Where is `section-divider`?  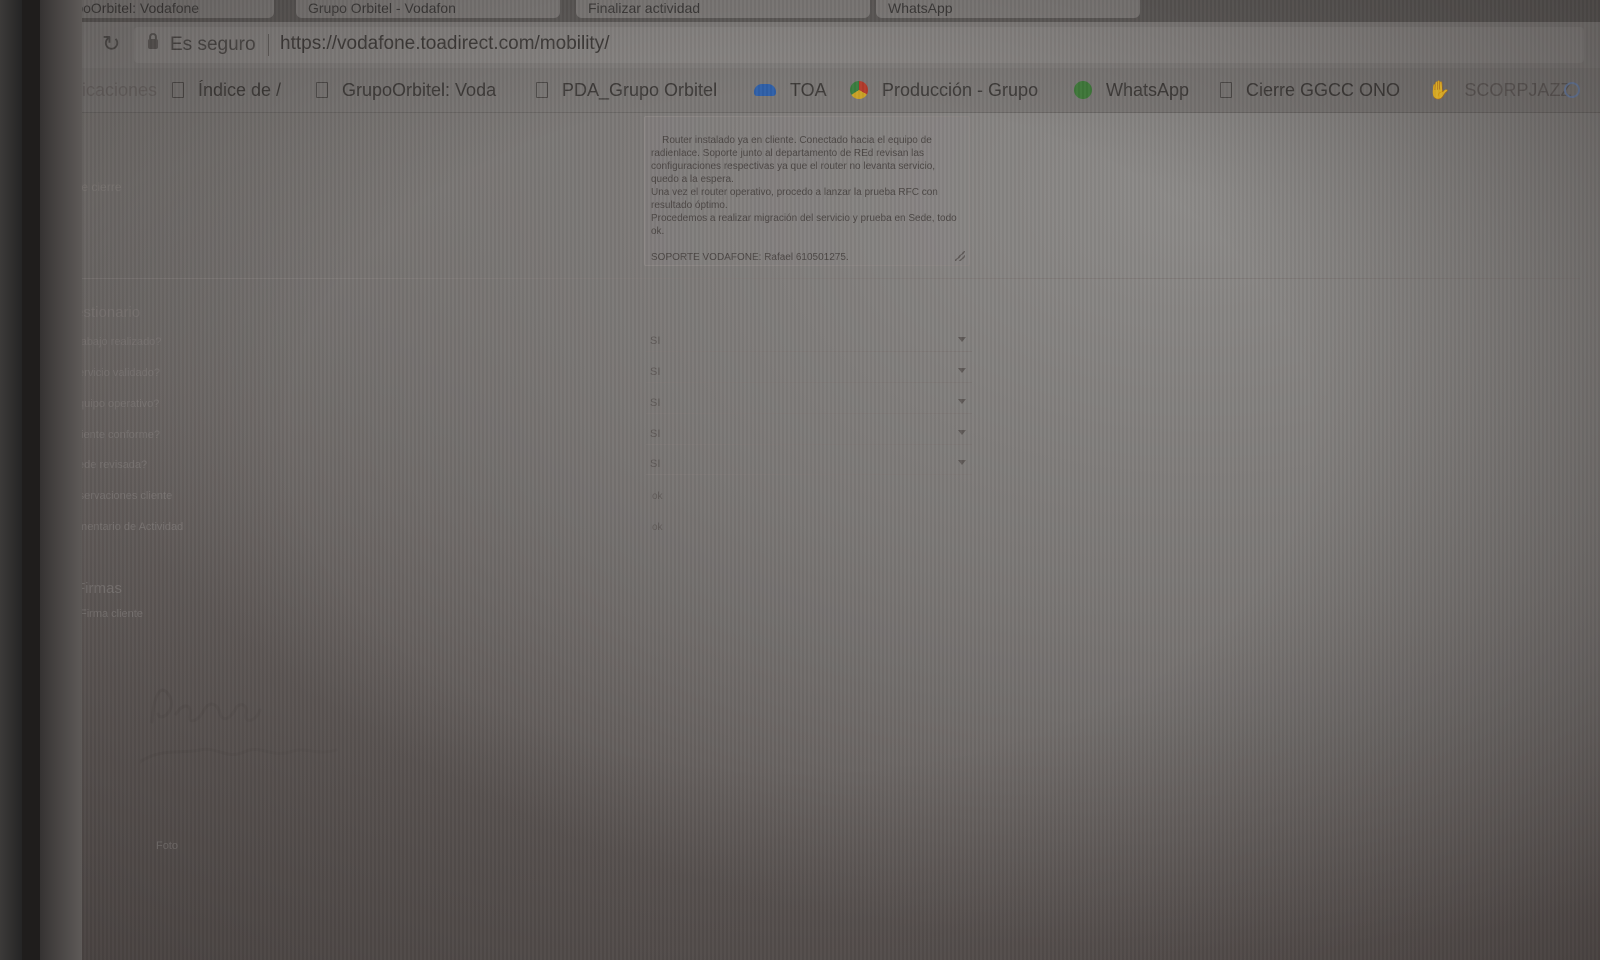
section-divider is located at coordinates (820, 278).